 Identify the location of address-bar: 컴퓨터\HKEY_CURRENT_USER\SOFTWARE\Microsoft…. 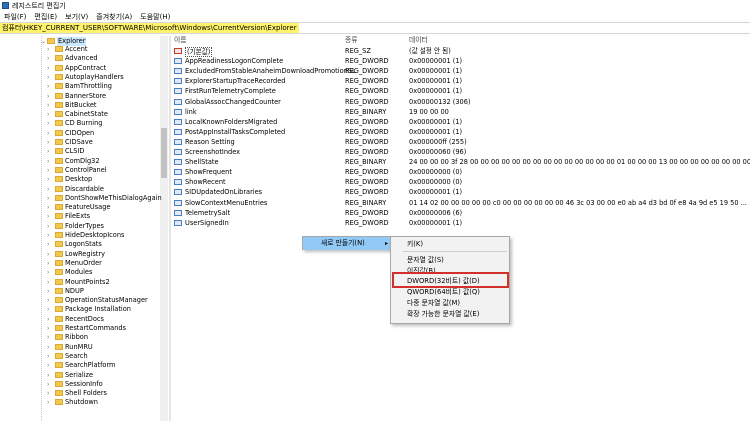
(375, 28).